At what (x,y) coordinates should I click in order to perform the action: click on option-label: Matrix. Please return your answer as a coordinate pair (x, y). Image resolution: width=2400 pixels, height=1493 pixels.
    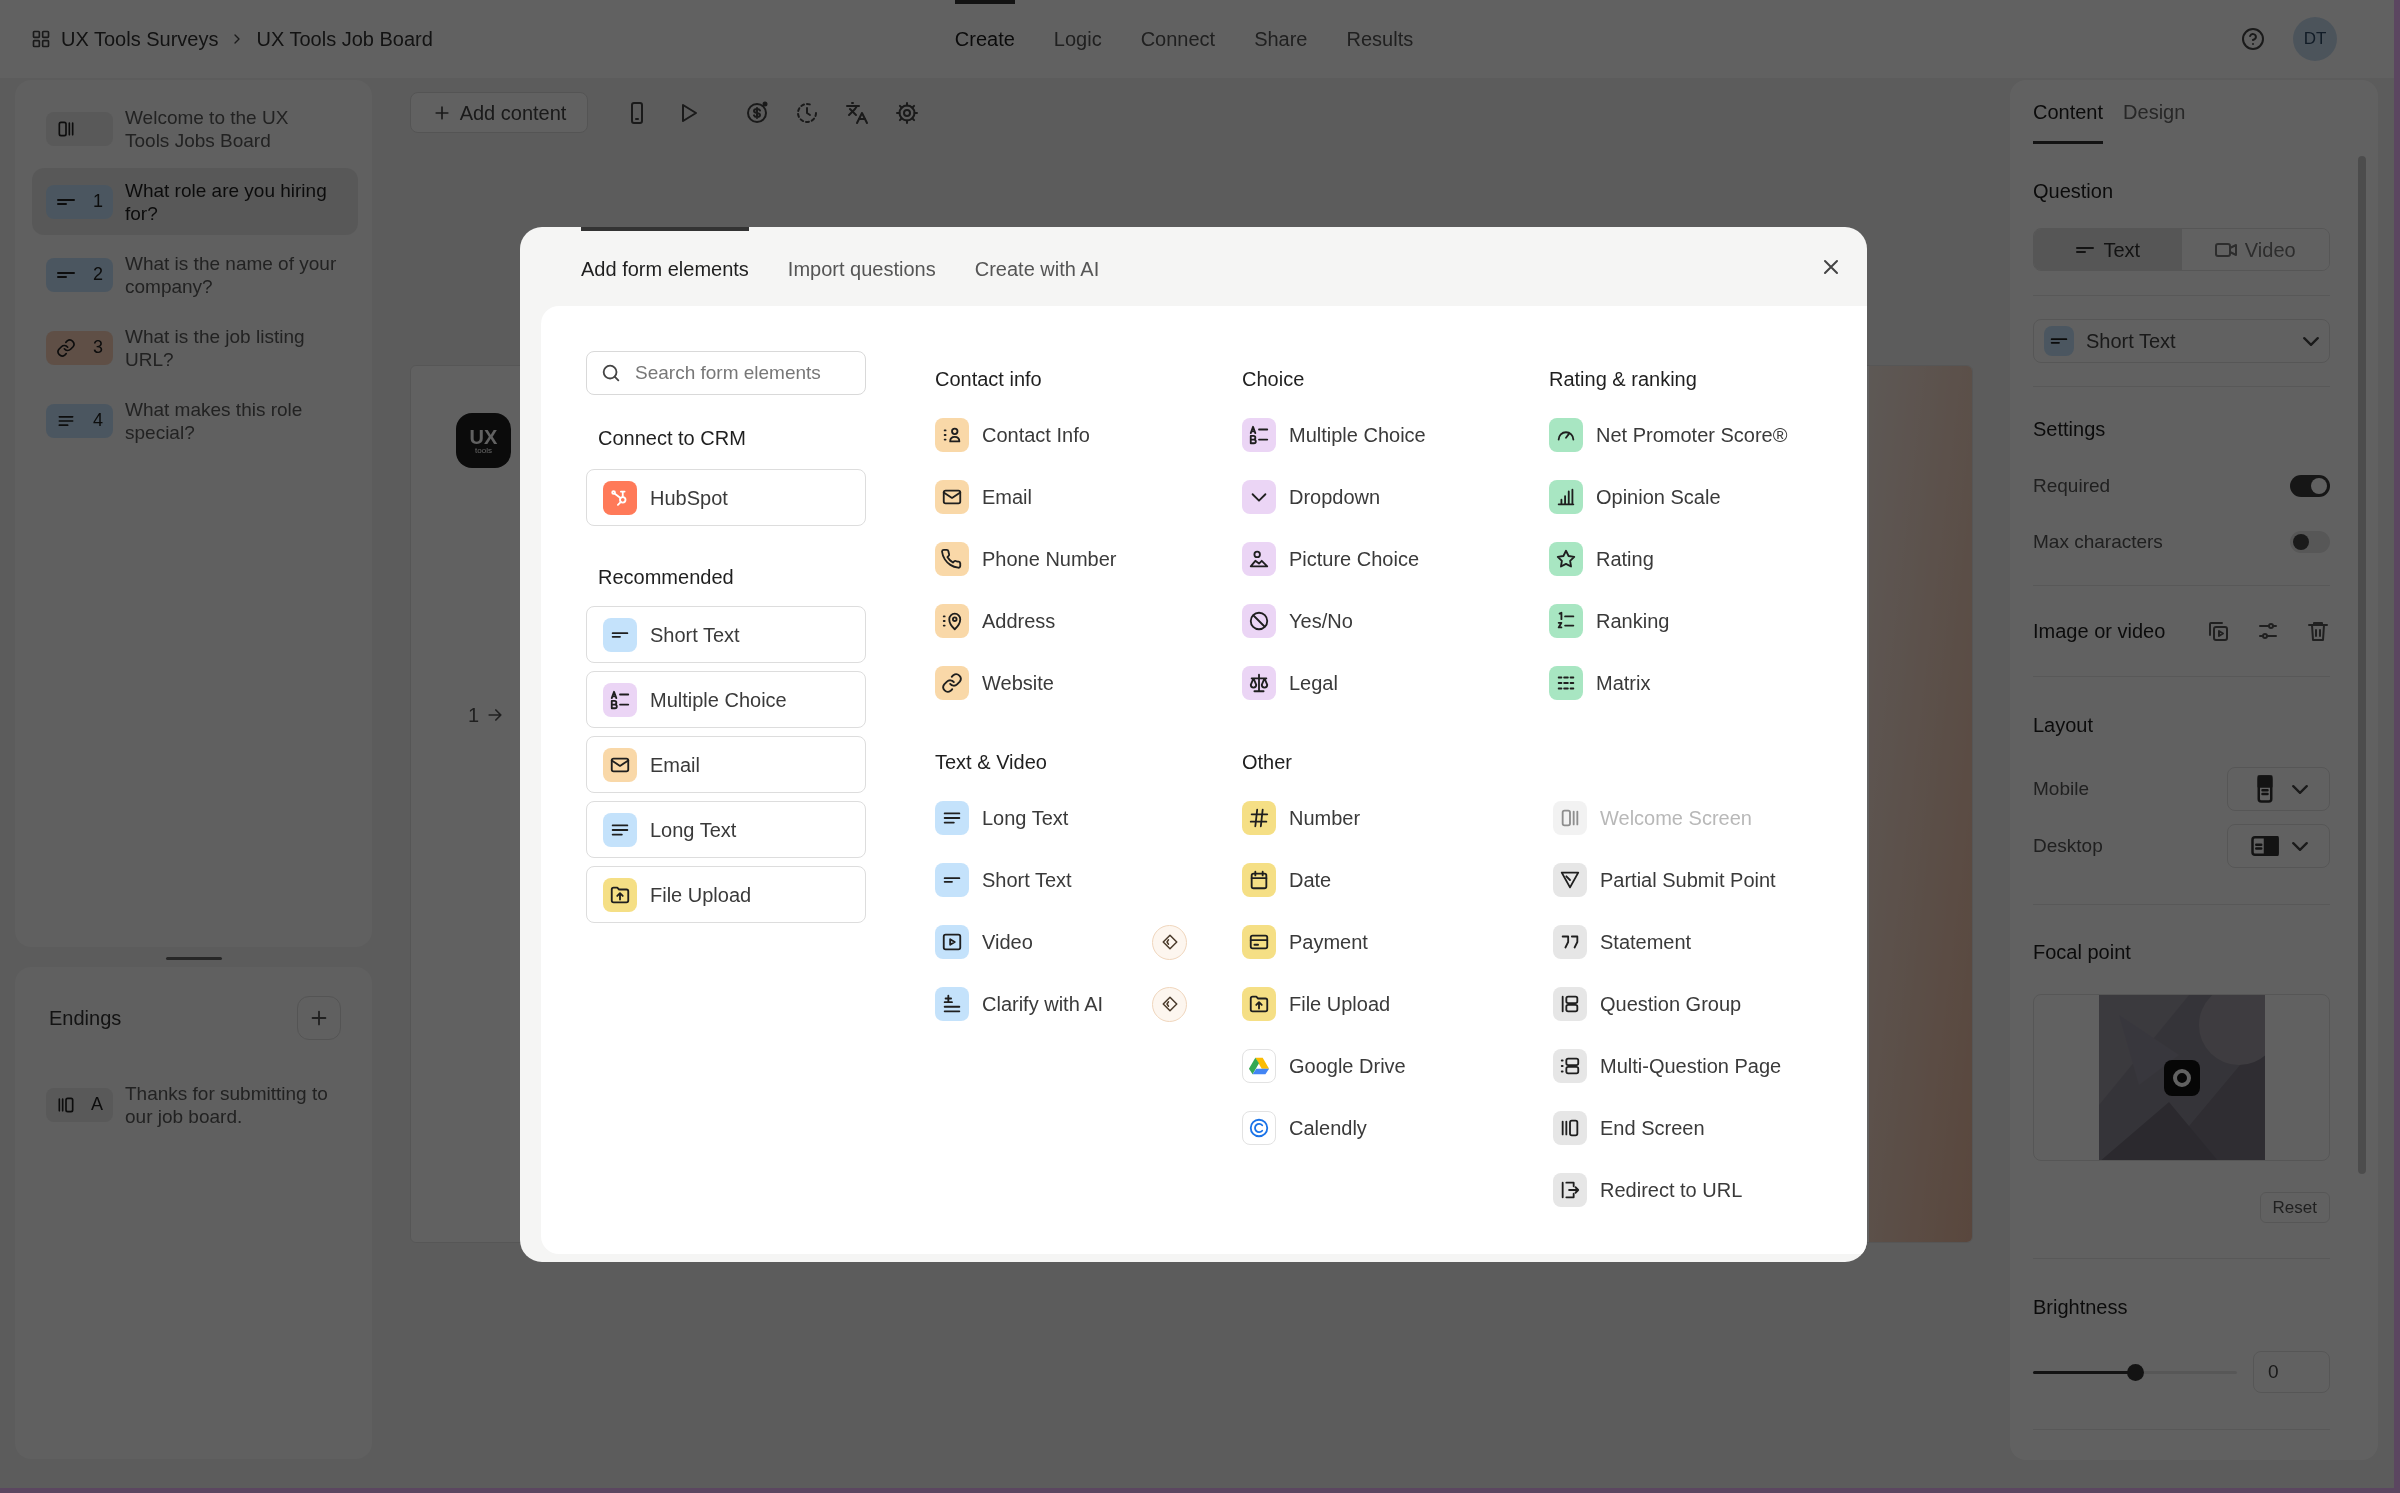
    Looking at the image, I should click on (1623, 683).